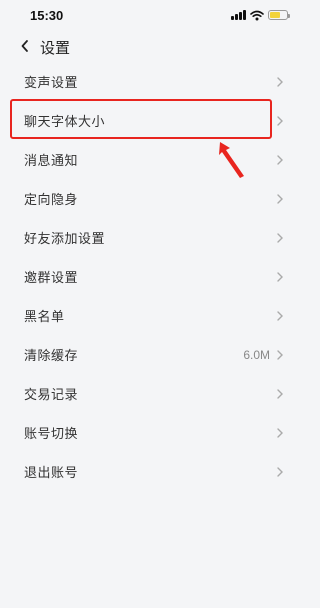 Image resolution: width=320 pixels, height=608 pixels. What do you see at coordinates (51, 434) in the screenshot?
I see `settings-item-label: 账号切换` at bounding box center [51, 434].